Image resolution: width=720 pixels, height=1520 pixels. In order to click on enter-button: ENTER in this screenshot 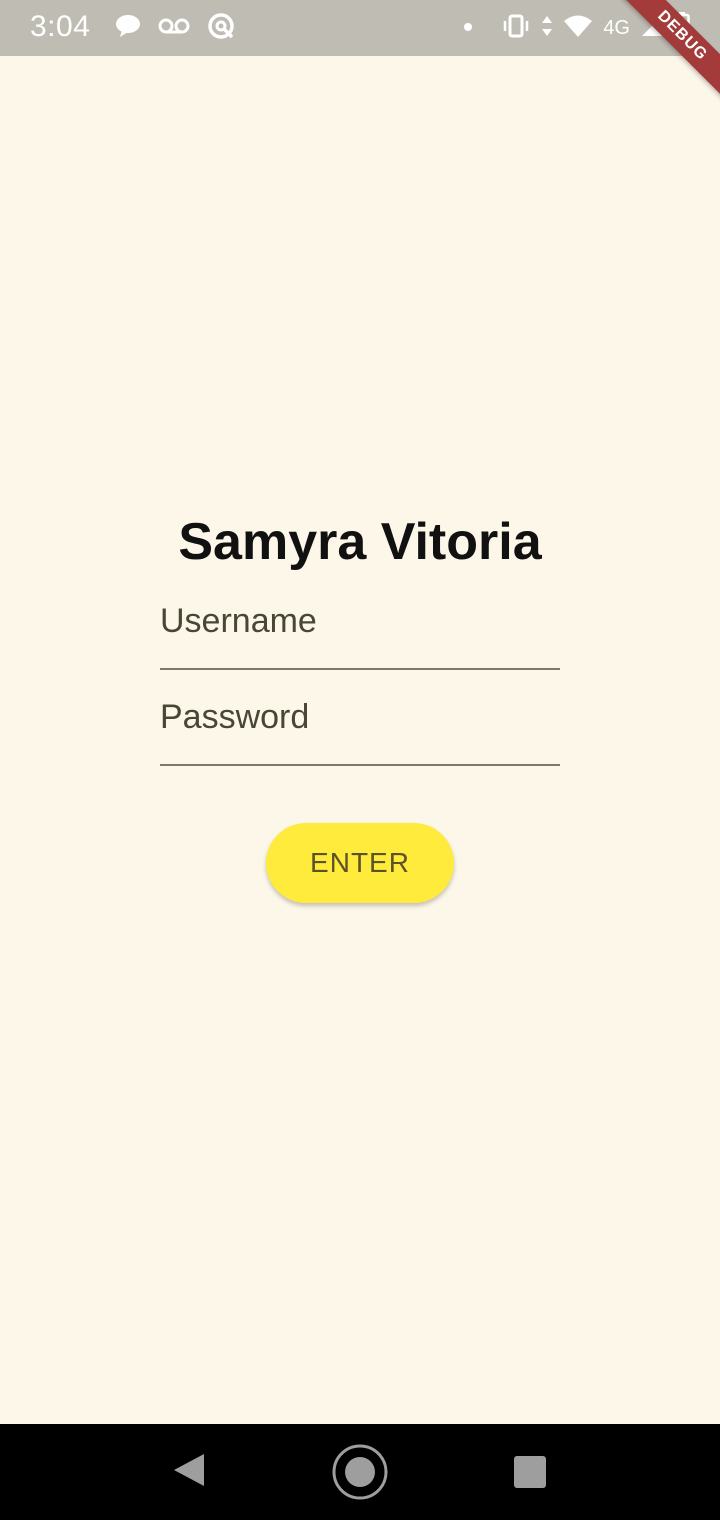, I will do `click(360, 863)`.